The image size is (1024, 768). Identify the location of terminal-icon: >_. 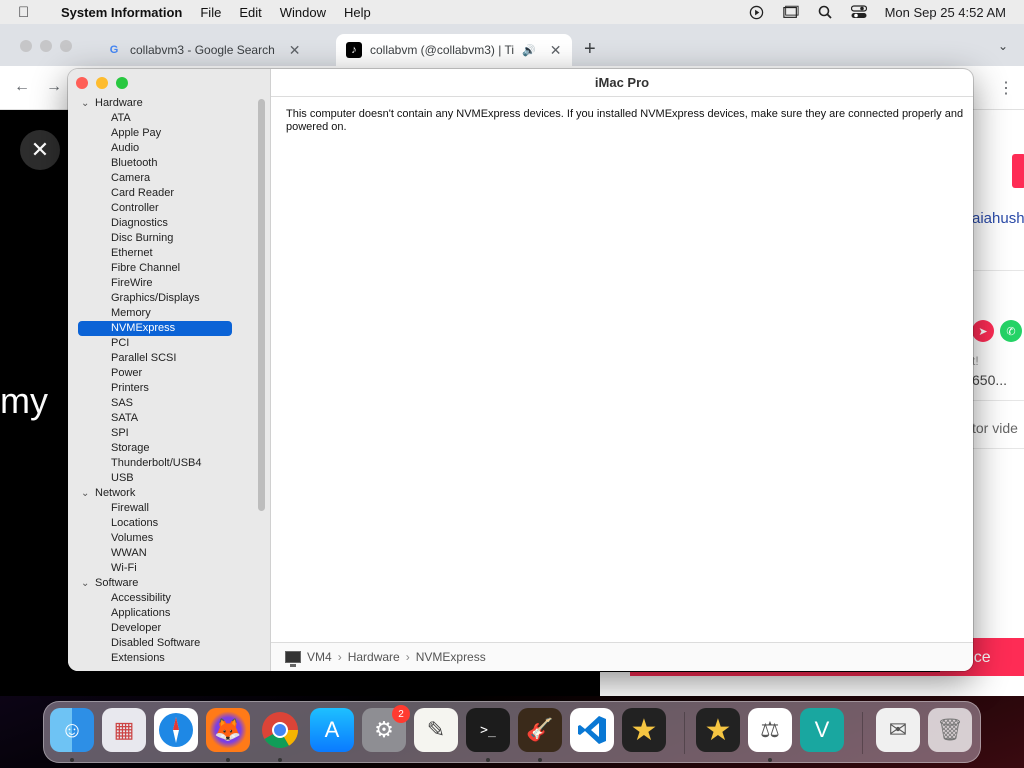
(488, 730).